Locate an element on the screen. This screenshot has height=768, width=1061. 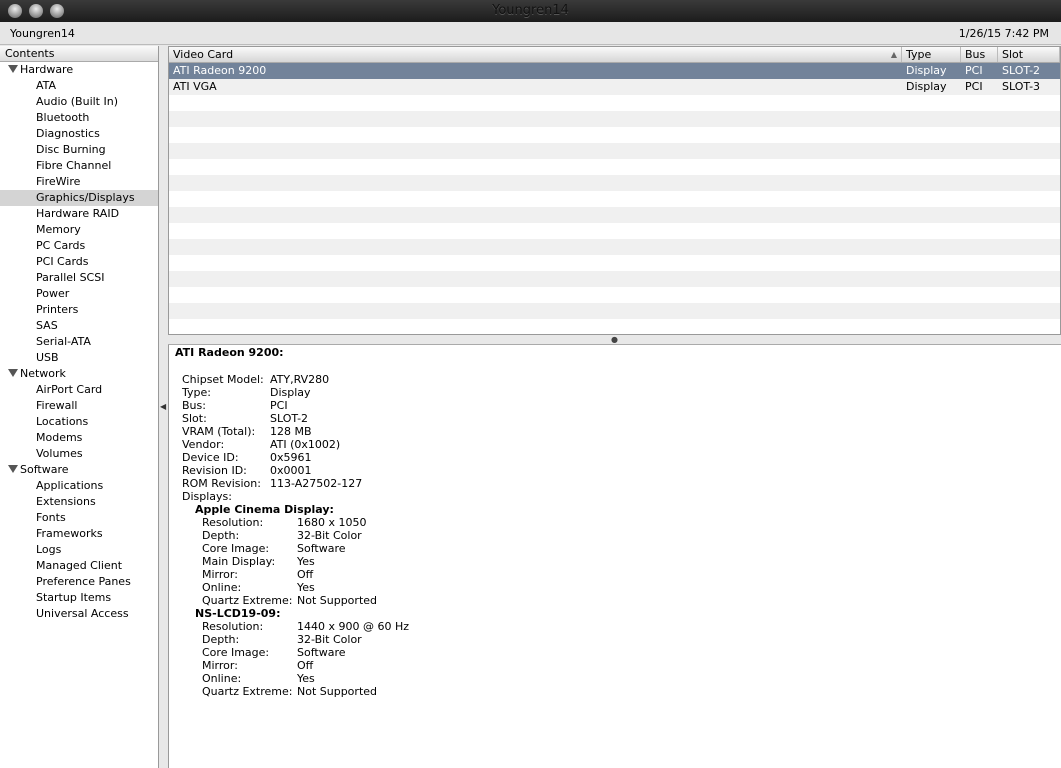
zoom-button is located at coordinates (57, 11).